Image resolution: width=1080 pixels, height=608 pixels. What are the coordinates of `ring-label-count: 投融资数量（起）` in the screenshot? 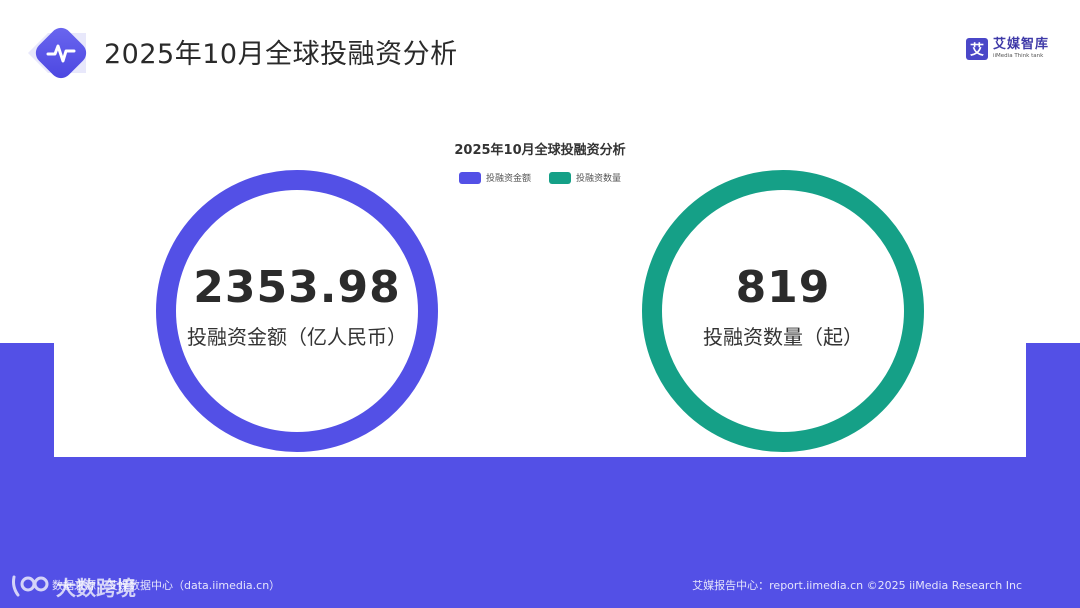 It's located at (783, 337).